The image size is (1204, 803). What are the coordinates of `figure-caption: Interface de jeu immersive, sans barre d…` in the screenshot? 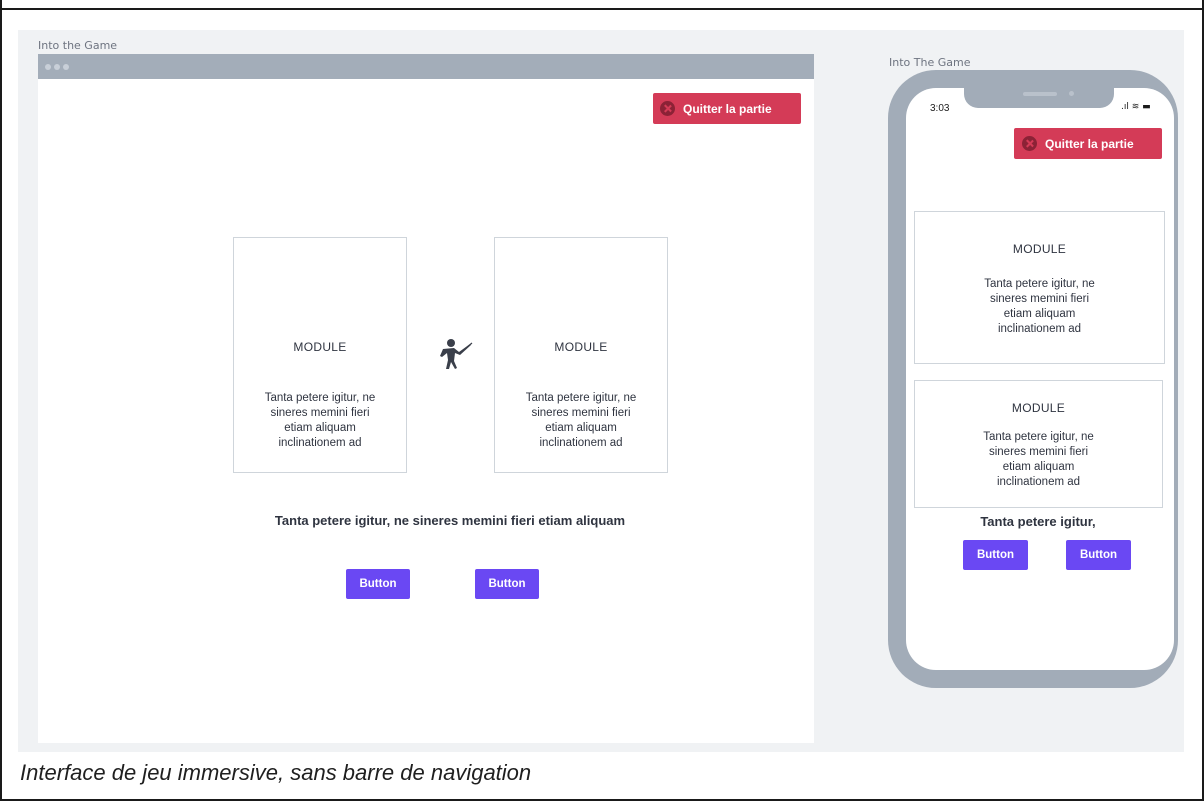 It's located at (276, 772).